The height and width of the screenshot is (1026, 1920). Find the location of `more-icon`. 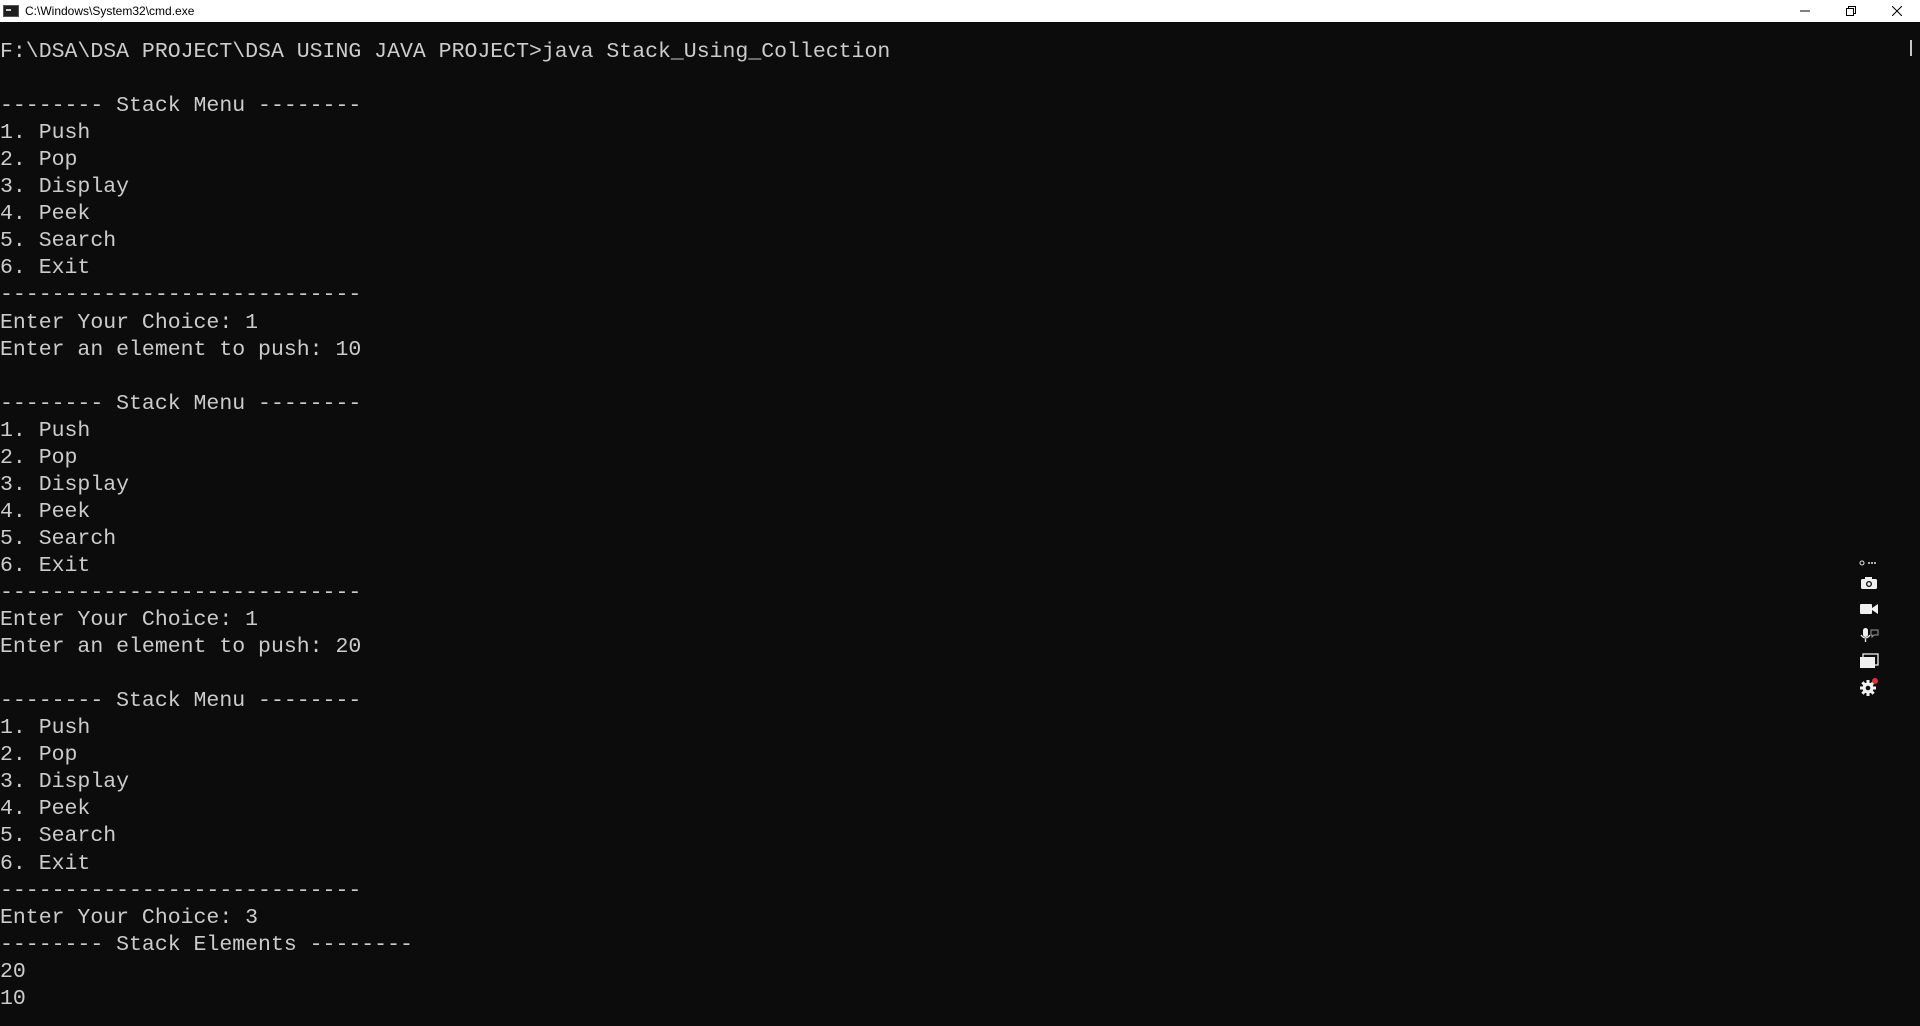

more-icon is located at coordinates (1867, 563).